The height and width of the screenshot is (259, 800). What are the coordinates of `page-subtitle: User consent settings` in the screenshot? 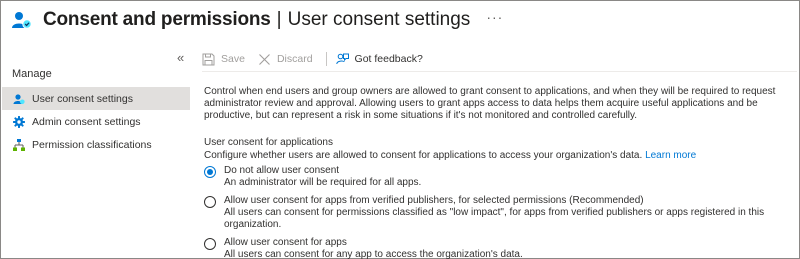 It's located at (379, 19).